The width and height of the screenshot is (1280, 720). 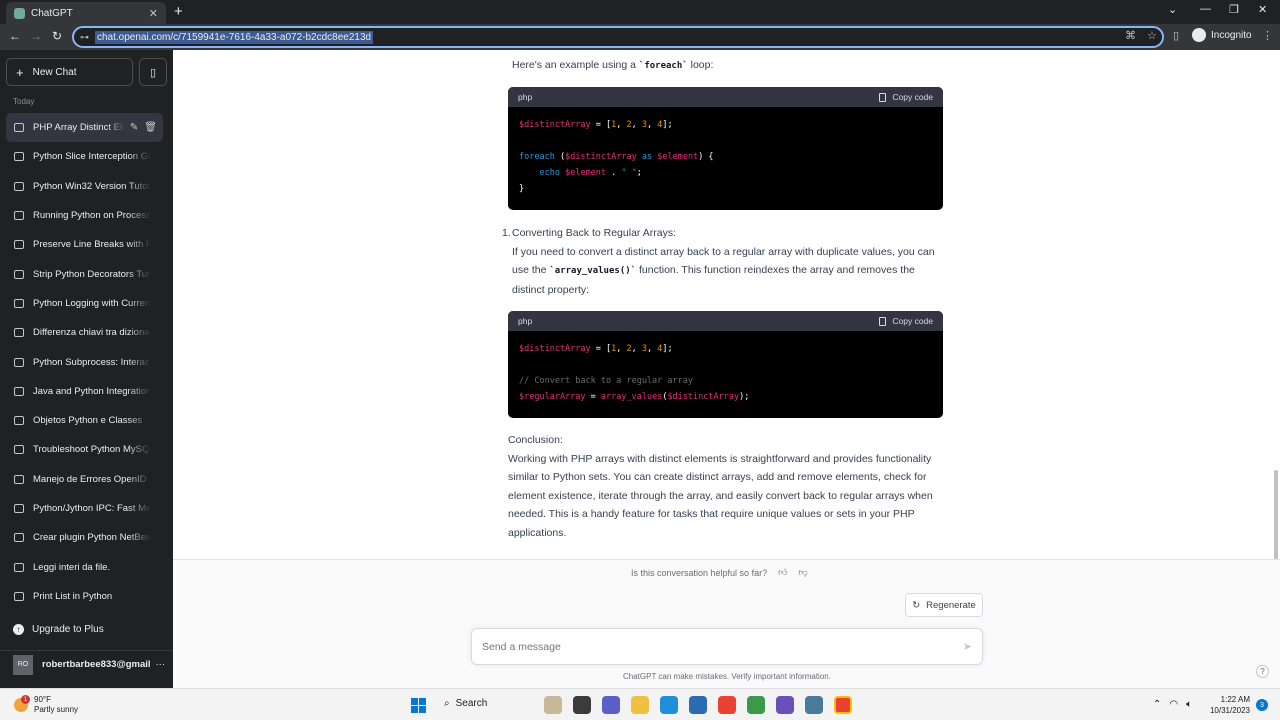 What do you see at coordinates (814, 705) in the screenshot?
I see `network-app-icon` at bounding box center [814, 705].